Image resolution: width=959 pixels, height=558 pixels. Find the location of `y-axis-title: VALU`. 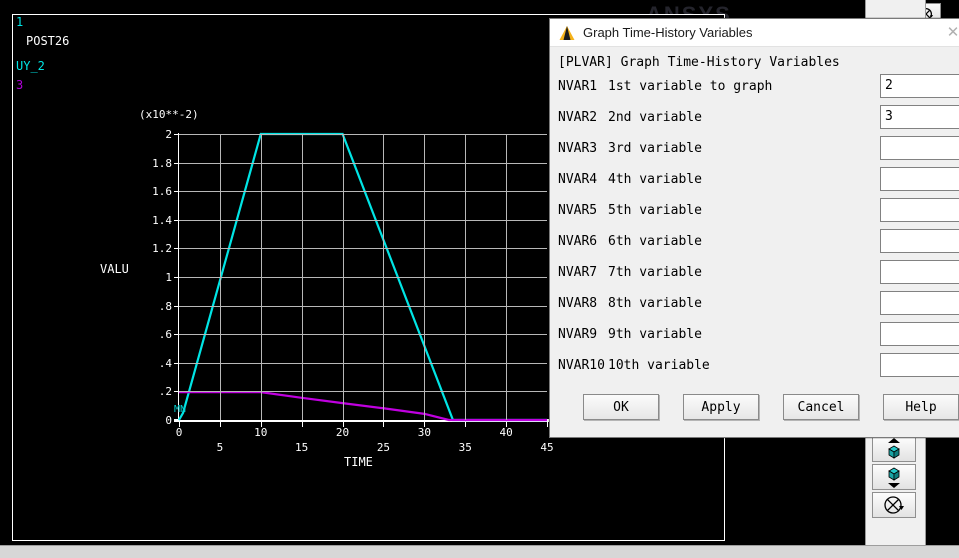

y-axis-title: VALU is located at coordinates (114, 269).